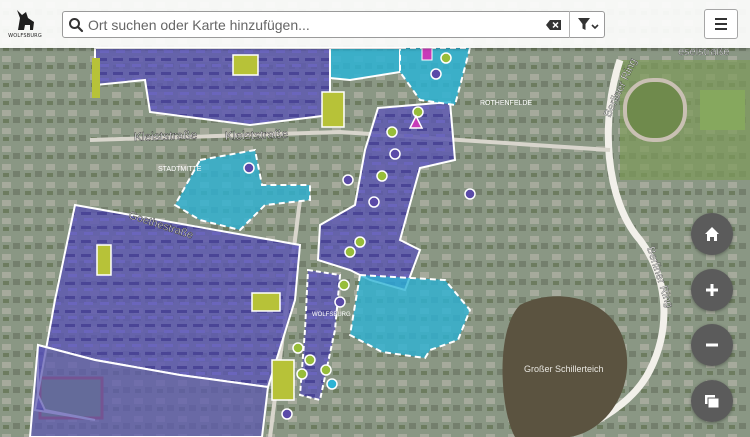 The image size is (750, 437). Describe the element at coordinates (332, 384) in the screenshot. I see `marker-cyan` at that location.